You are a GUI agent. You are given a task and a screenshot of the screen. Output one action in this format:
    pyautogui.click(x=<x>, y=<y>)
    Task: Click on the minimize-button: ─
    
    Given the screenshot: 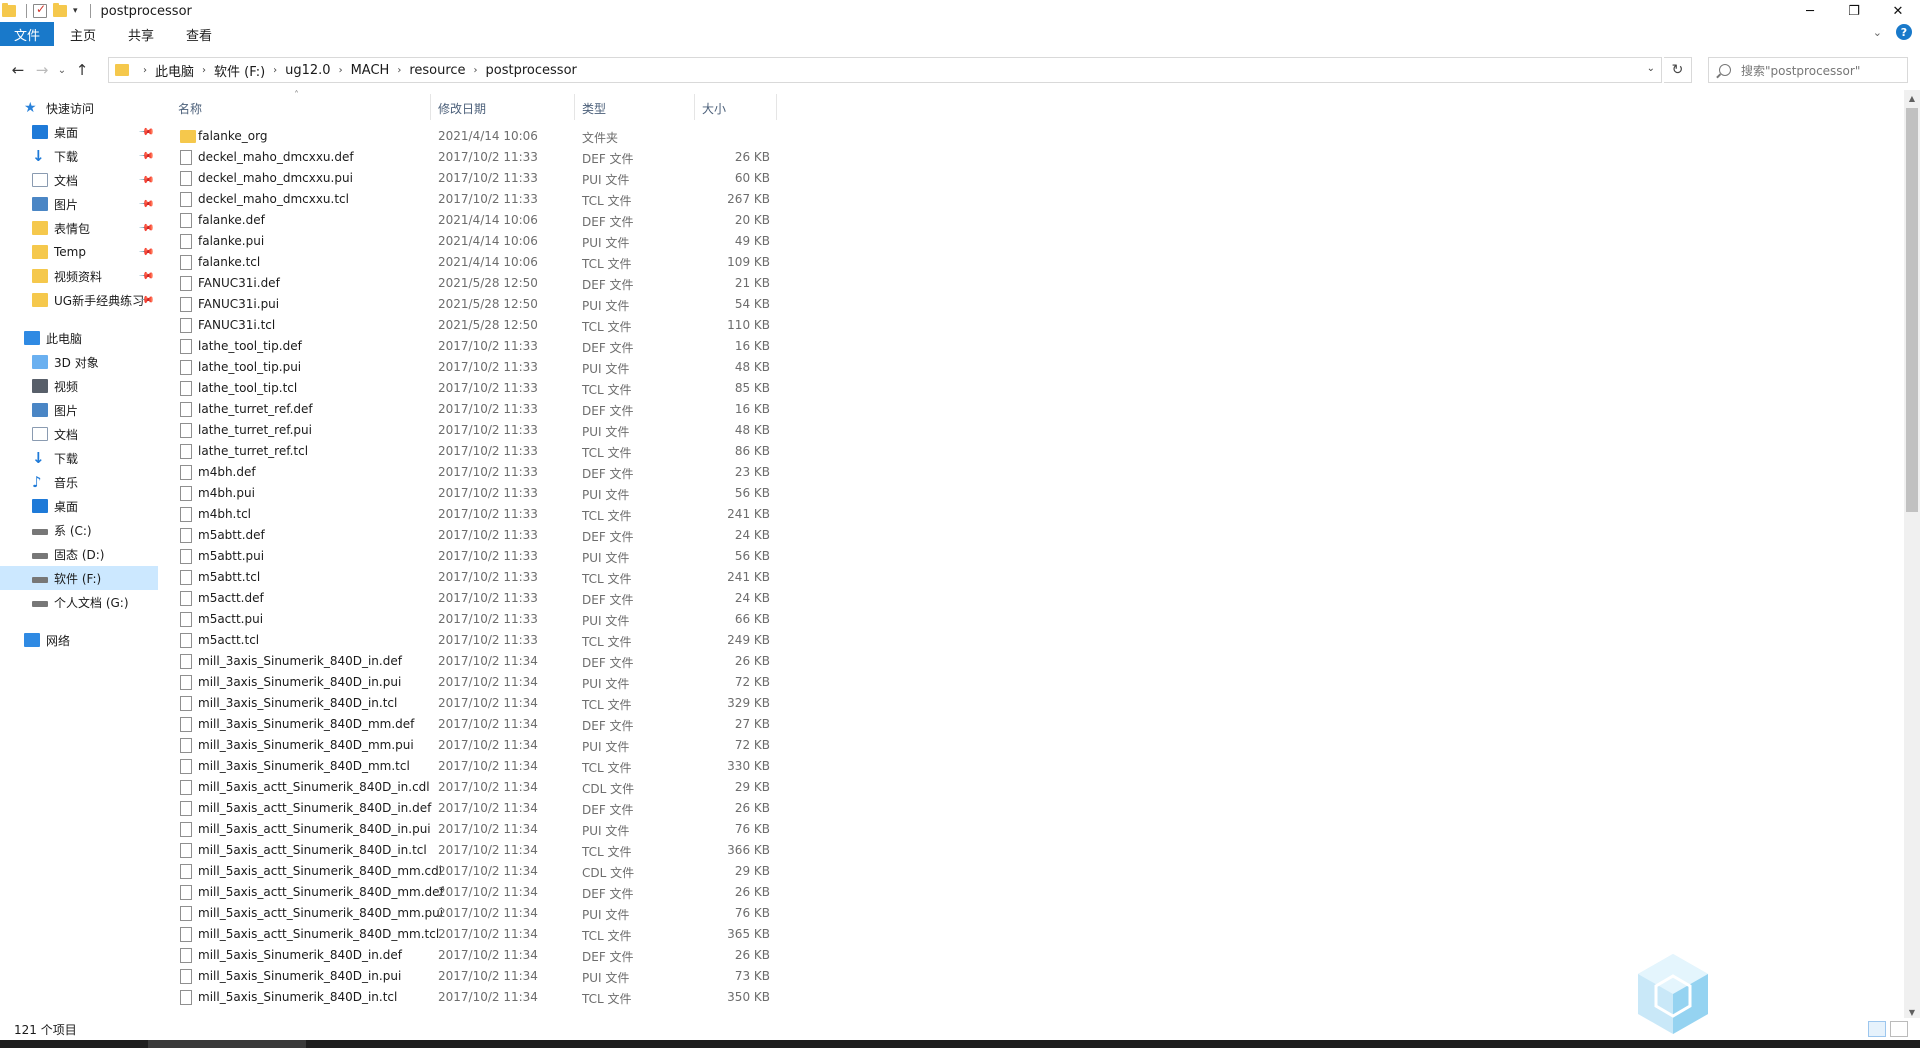 What is the action you would take?
    pyautogui.click(x=1810, y=11)
    